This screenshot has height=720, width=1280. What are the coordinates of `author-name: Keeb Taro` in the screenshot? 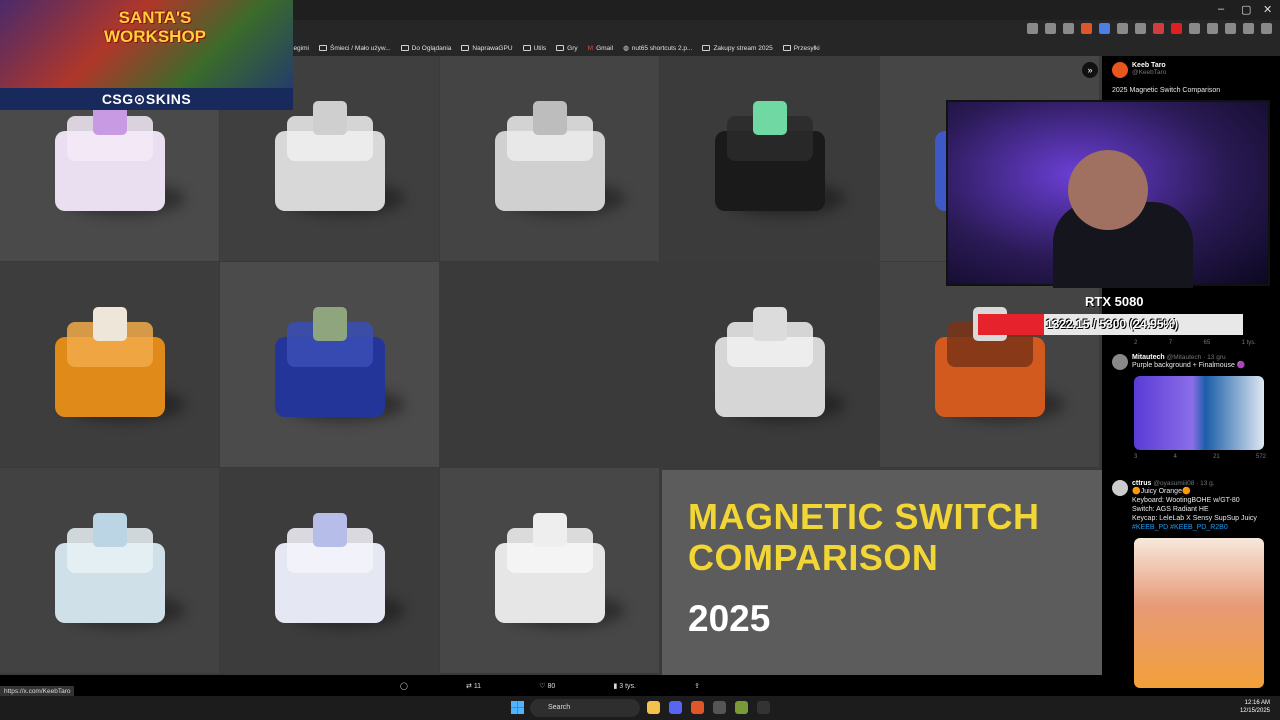 It's located at (1149, 65).